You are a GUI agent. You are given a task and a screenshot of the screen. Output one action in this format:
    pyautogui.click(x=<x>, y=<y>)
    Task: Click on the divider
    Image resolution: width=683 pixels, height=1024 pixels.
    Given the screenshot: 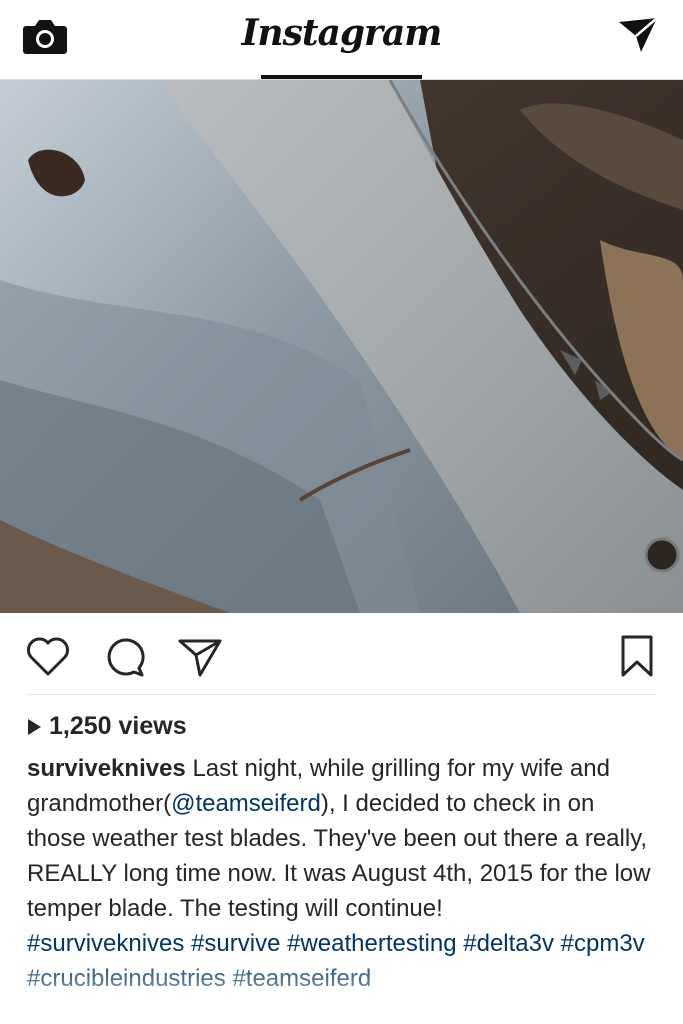 What is the action you would take?
    pyautogui.click(x=341, y=694)
    